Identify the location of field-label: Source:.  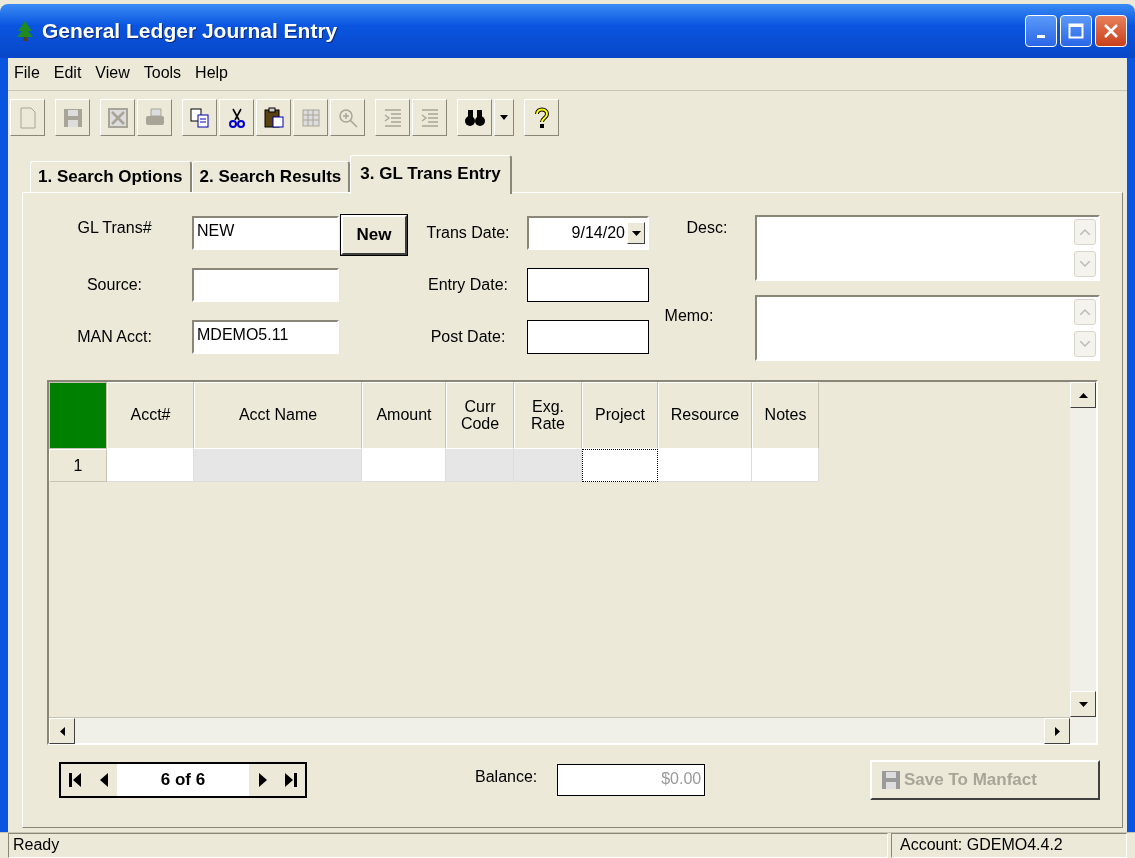
(114, 285).